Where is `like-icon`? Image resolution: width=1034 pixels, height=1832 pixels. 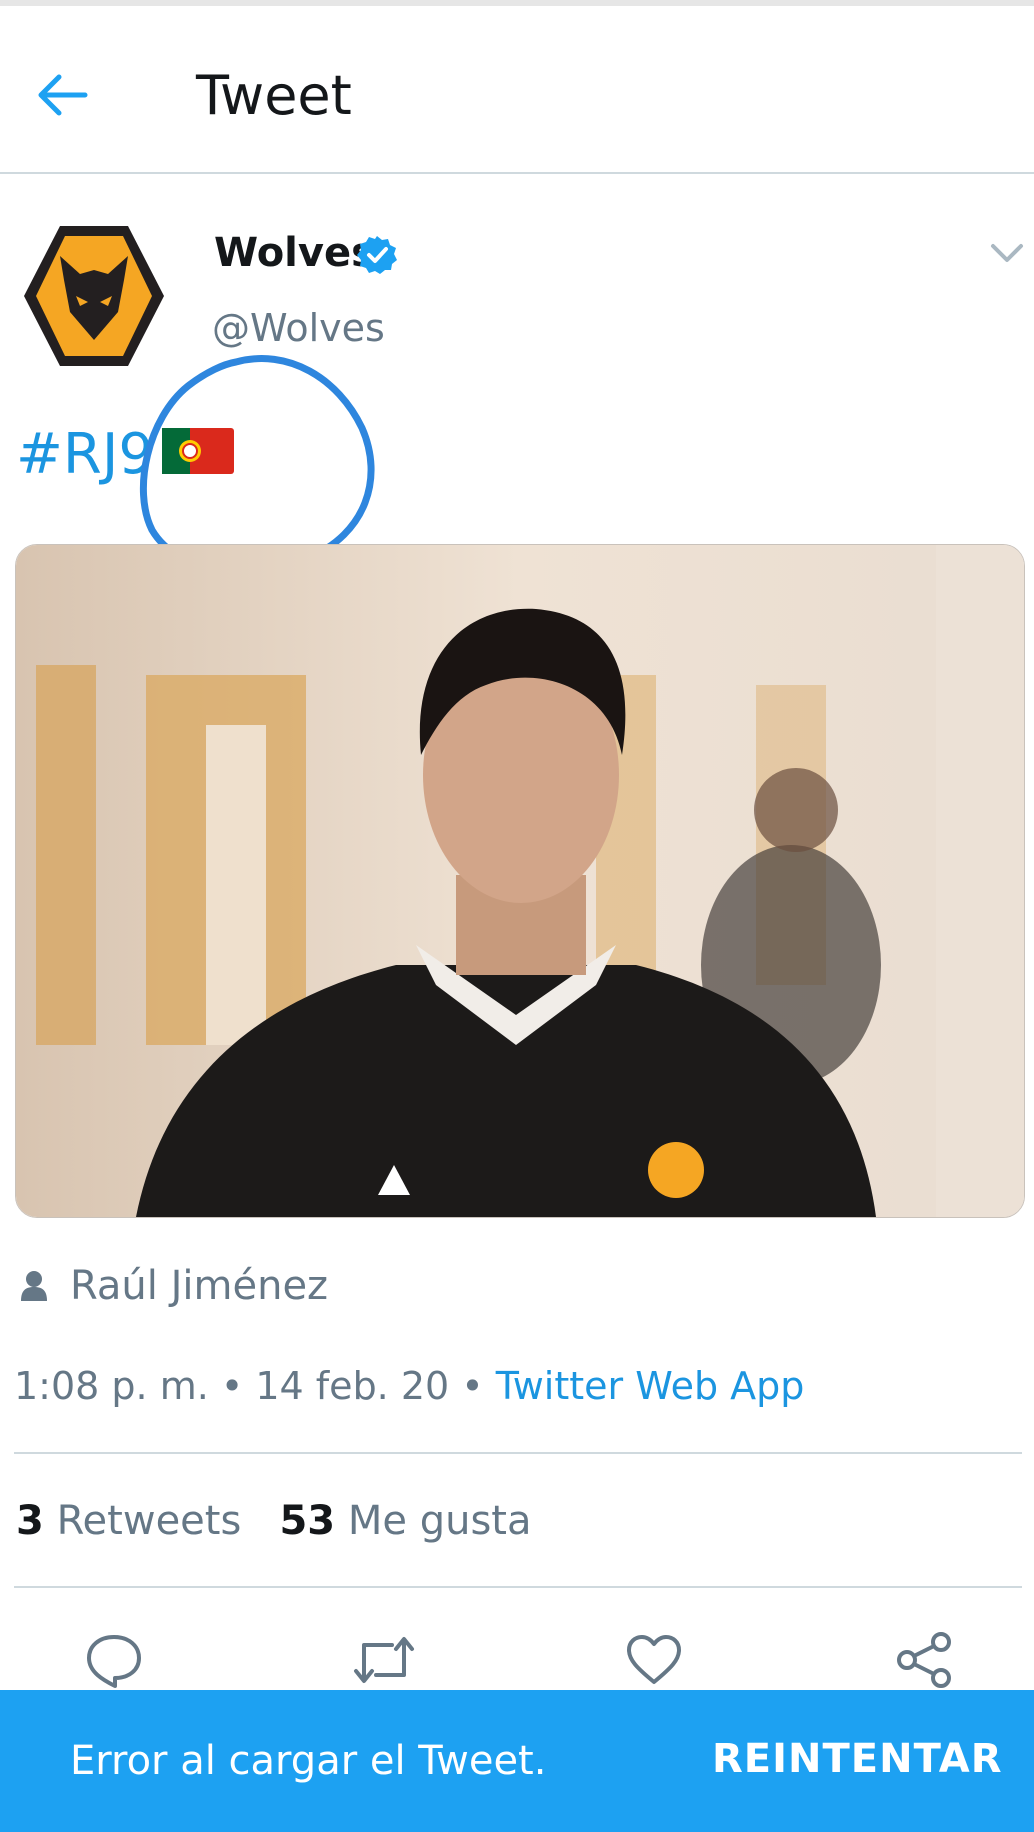
like-icon is located at coordinates (654, 1659).